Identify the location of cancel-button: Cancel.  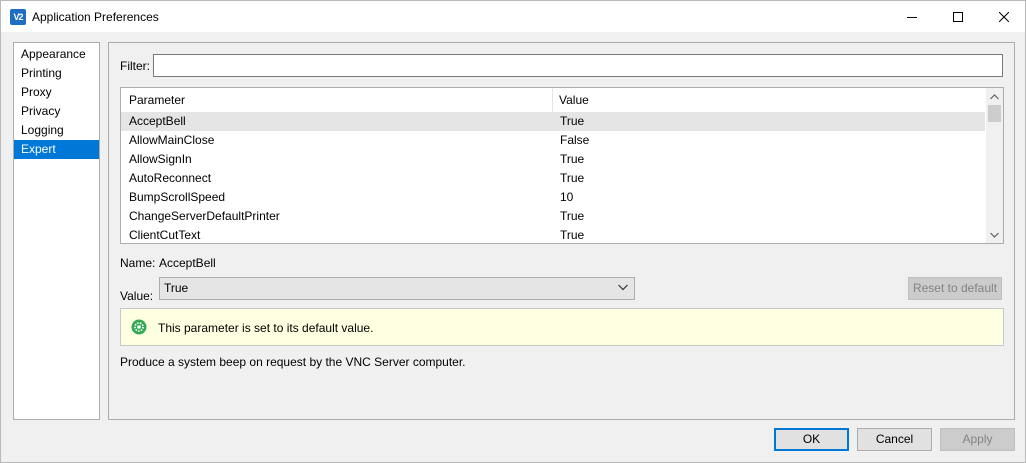
(894, 439).